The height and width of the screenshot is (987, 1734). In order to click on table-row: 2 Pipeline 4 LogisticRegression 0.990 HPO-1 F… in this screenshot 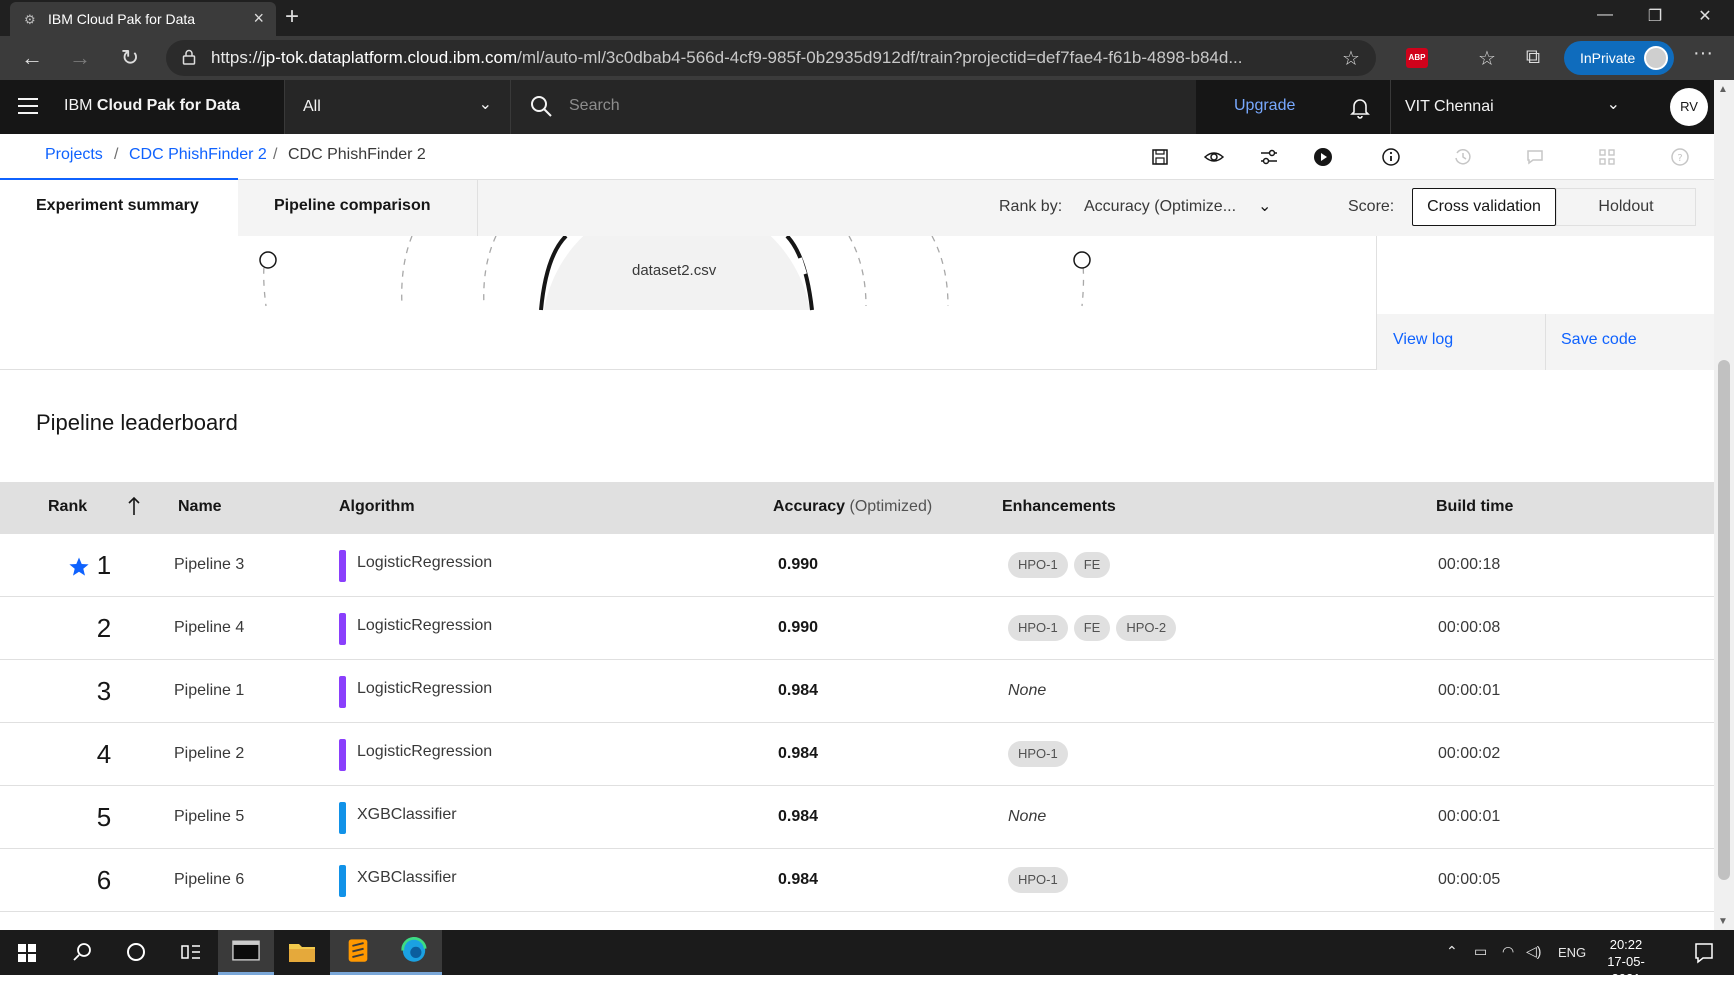, I will do `click(857, 628)`.